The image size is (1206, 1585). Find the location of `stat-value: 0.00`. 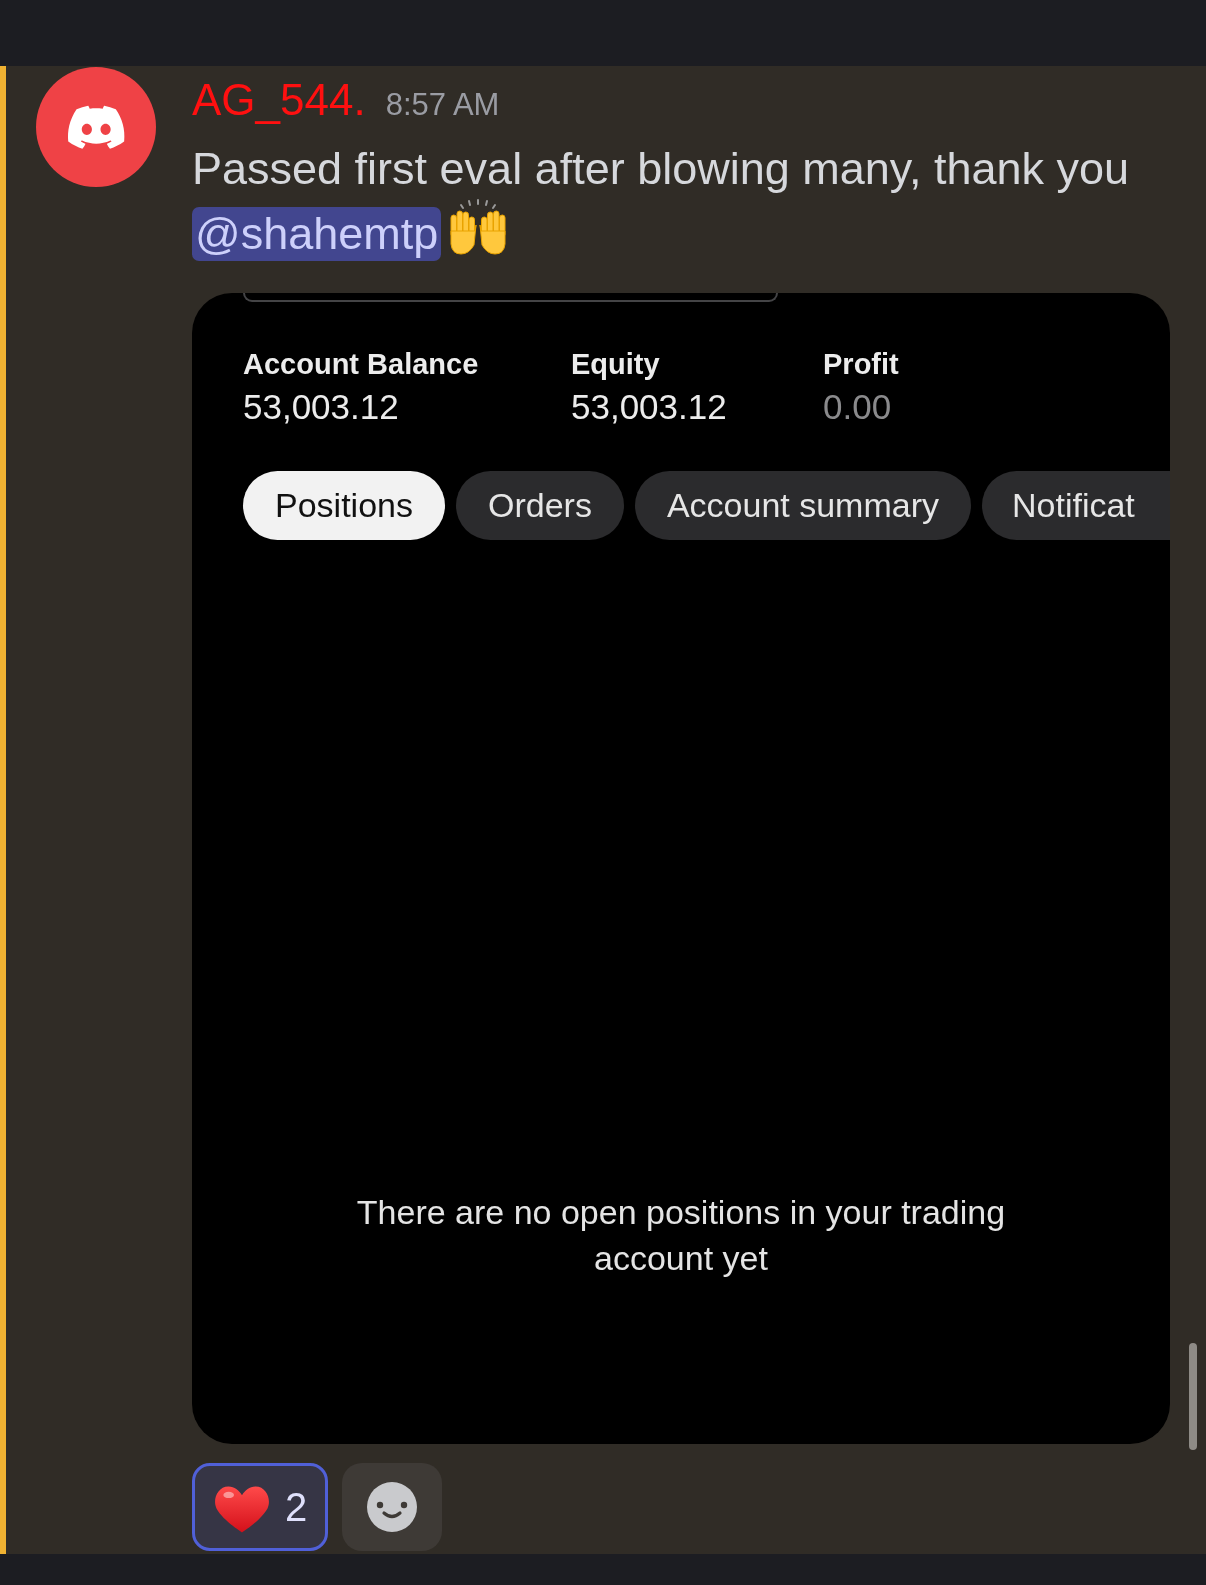

stat-value: 0.00 is located at coordinates (858, 407).